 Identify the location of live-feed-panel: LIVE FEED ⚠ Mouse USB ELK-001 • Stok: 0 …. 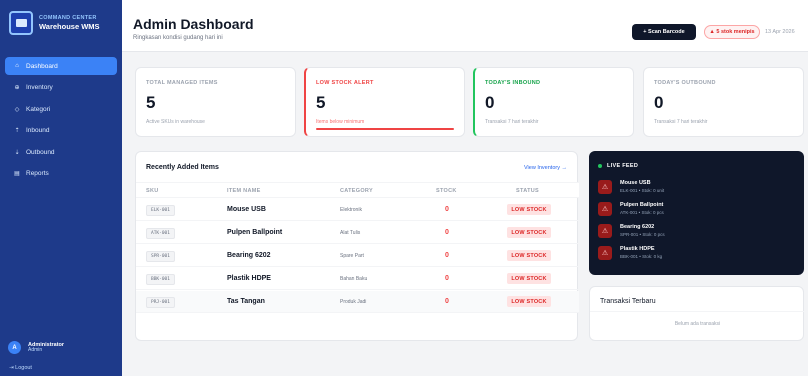
(696, 213).